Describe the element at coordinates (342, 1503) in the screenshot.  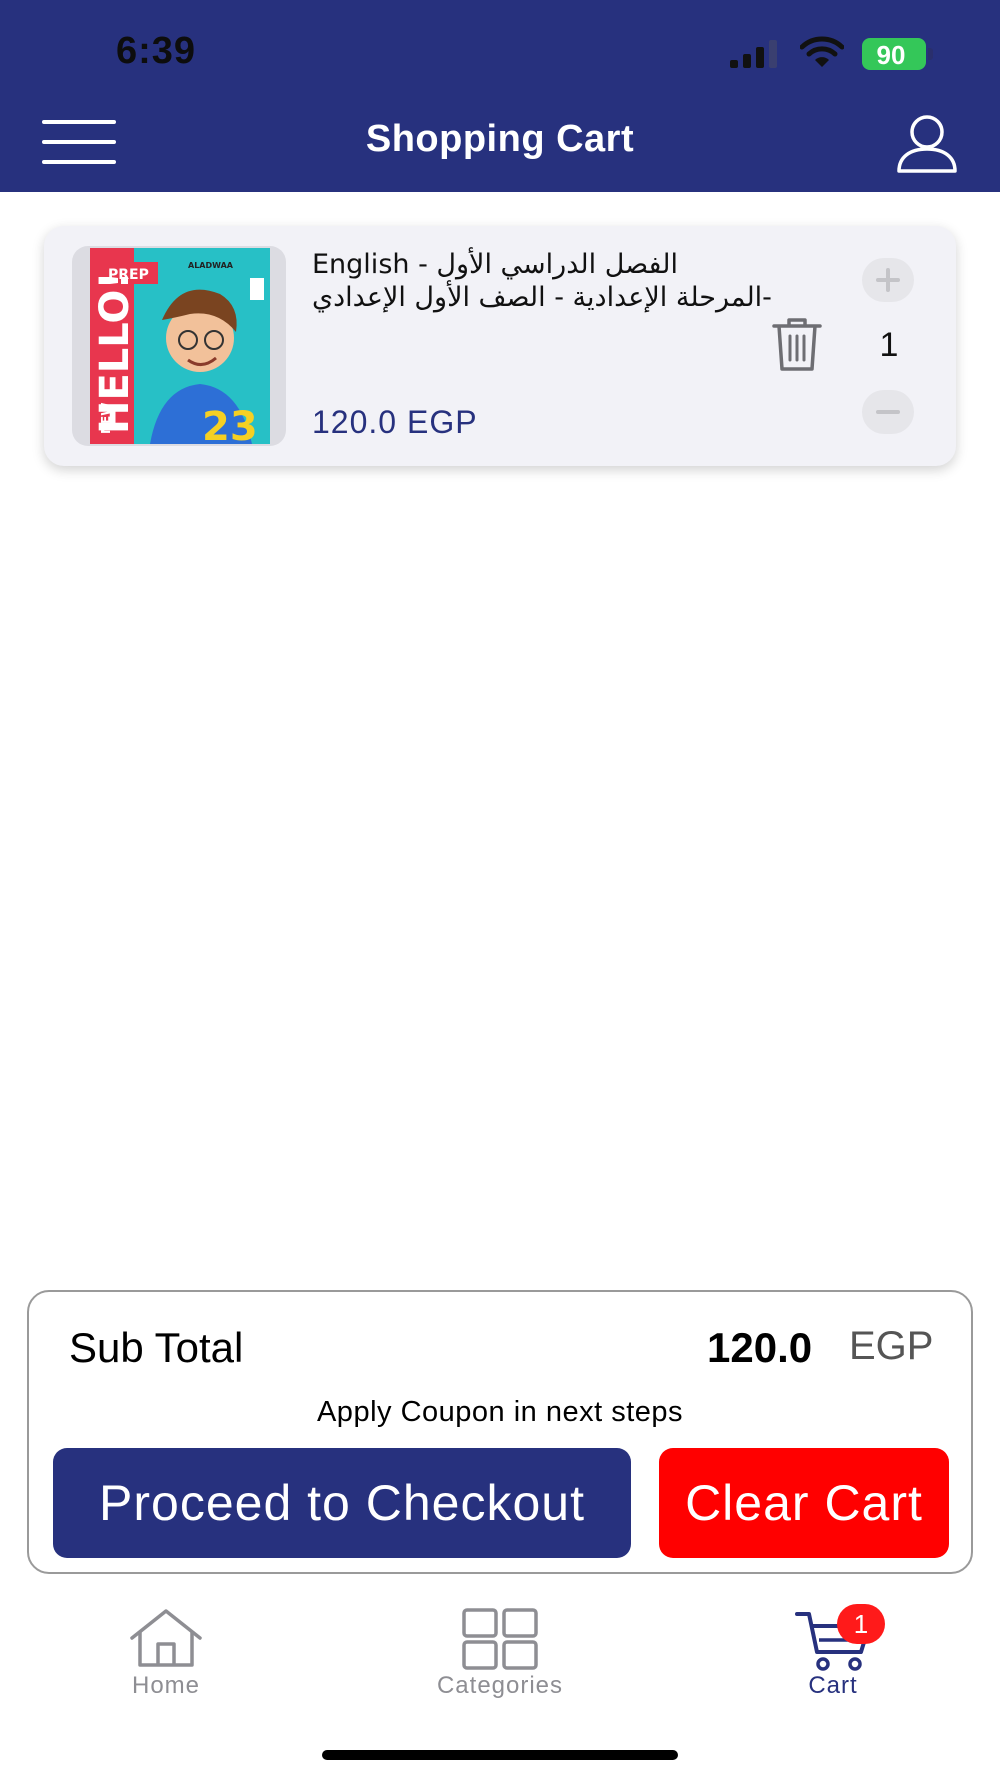
I see `checkout-button: Proceed to Checkout` at that location.